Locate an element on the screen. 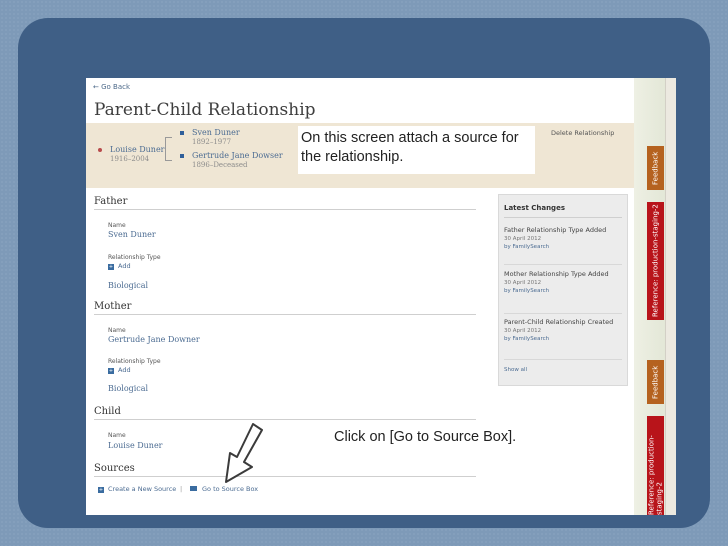 The width and height of the screenshot is (728, 546). arrow-pointer-icon is located at coordinates (244, 453).